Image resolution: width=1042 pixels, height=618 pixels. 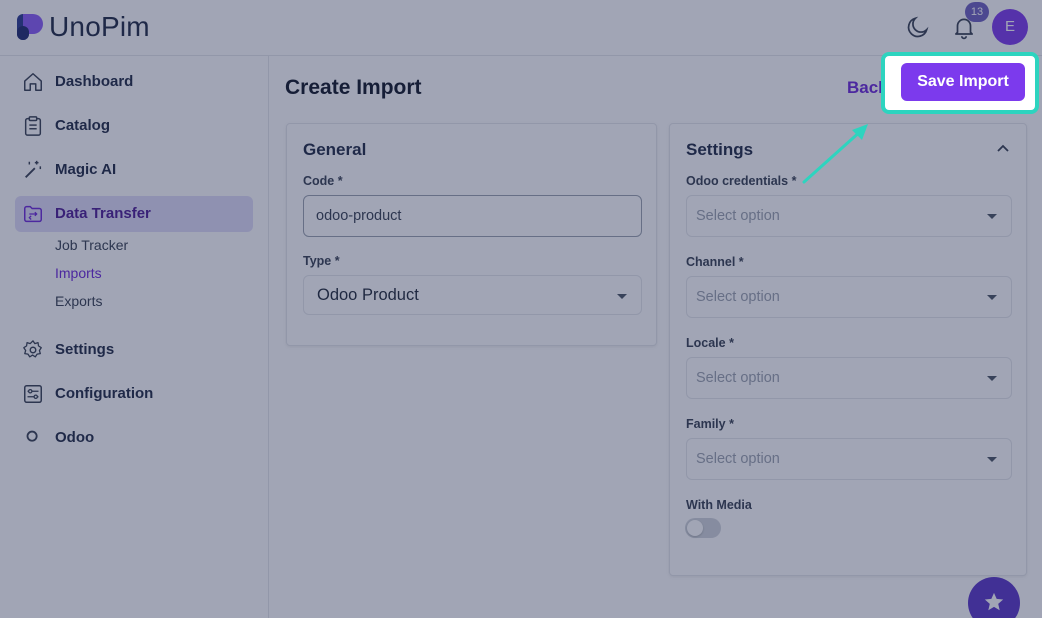 What do you see at coordinates (33, 169) in the screenshot?
I see `magic-wand-icon` at bounding box center [33, 169].